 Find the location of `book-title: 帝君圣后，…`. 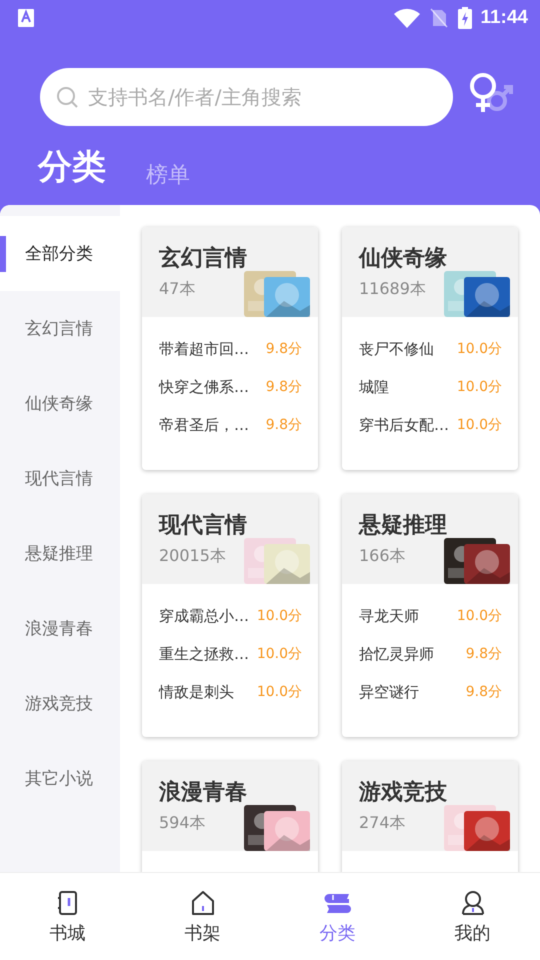

book-title: 帝君圣后，… is located at coordinates (204, 425).